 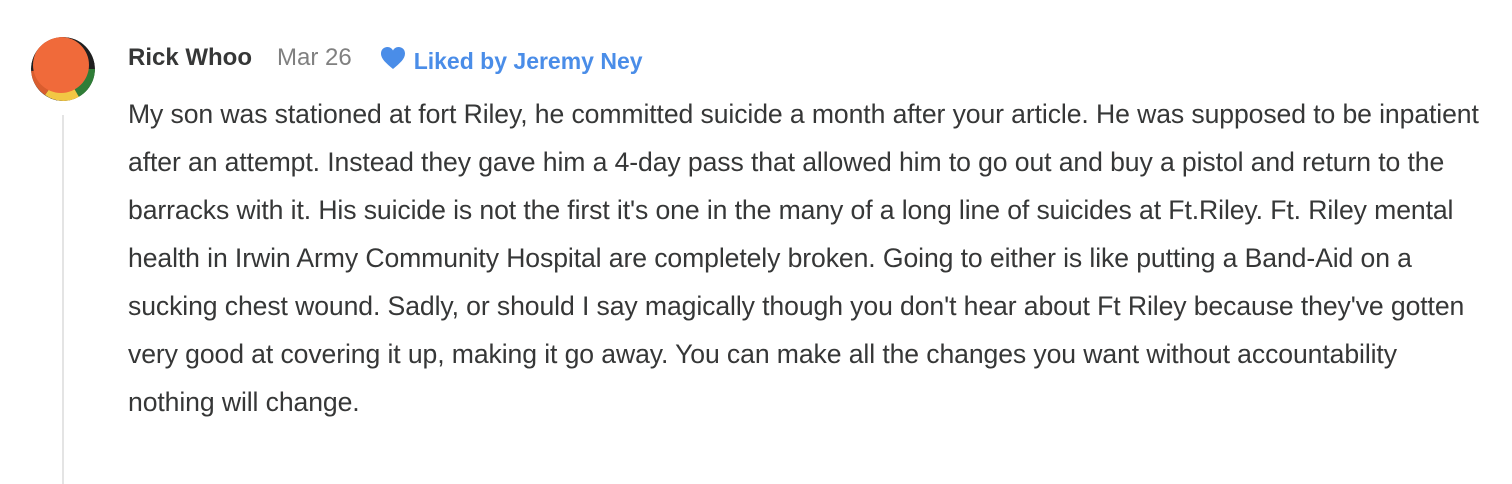 What do you see at coordinates (63, 299) in the screenshot?
I see `thread-line` at bounding box center [63, 299].